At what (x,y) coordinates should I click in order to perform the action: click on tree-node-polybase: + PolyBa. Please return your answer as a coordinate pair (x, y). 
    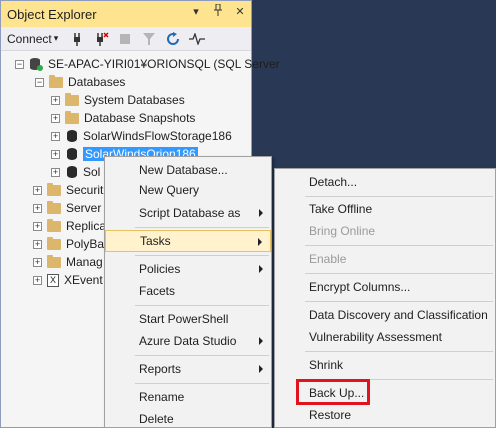
    Looking at the image, I should click on (68, 244).